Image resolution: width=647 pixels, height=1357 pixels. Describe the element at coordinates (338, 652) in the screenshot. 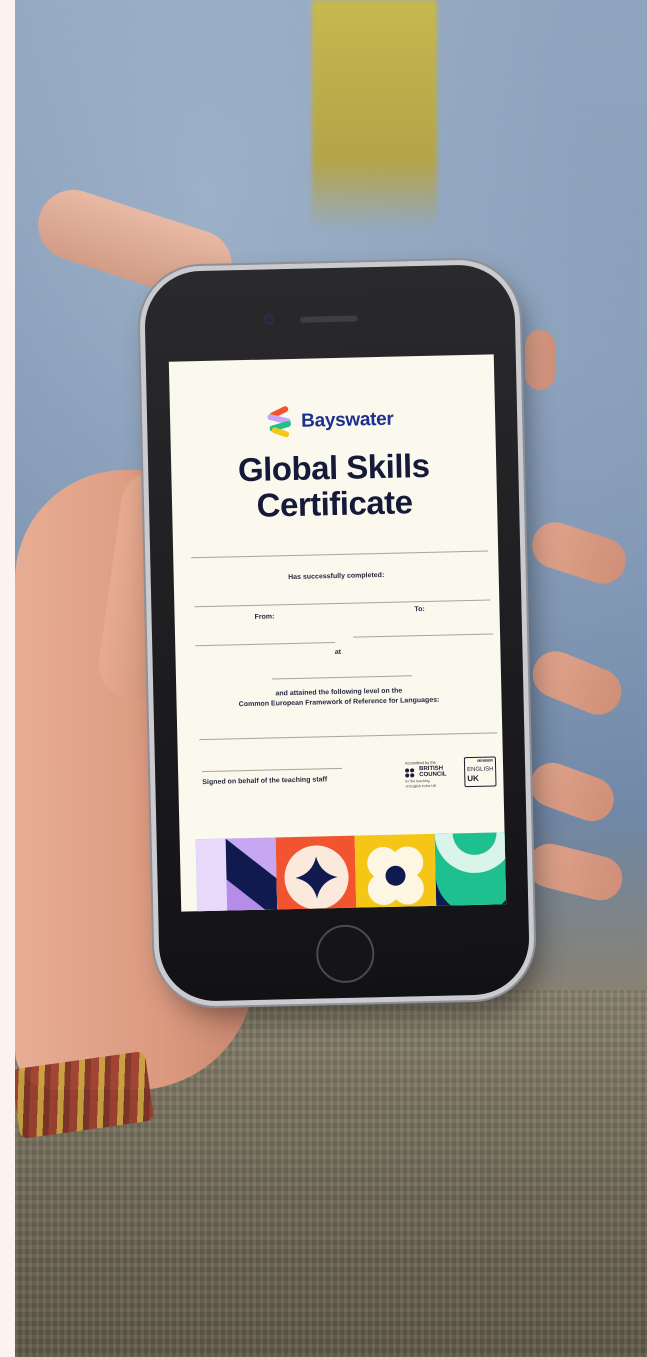

I see `at-label: at` at that location.